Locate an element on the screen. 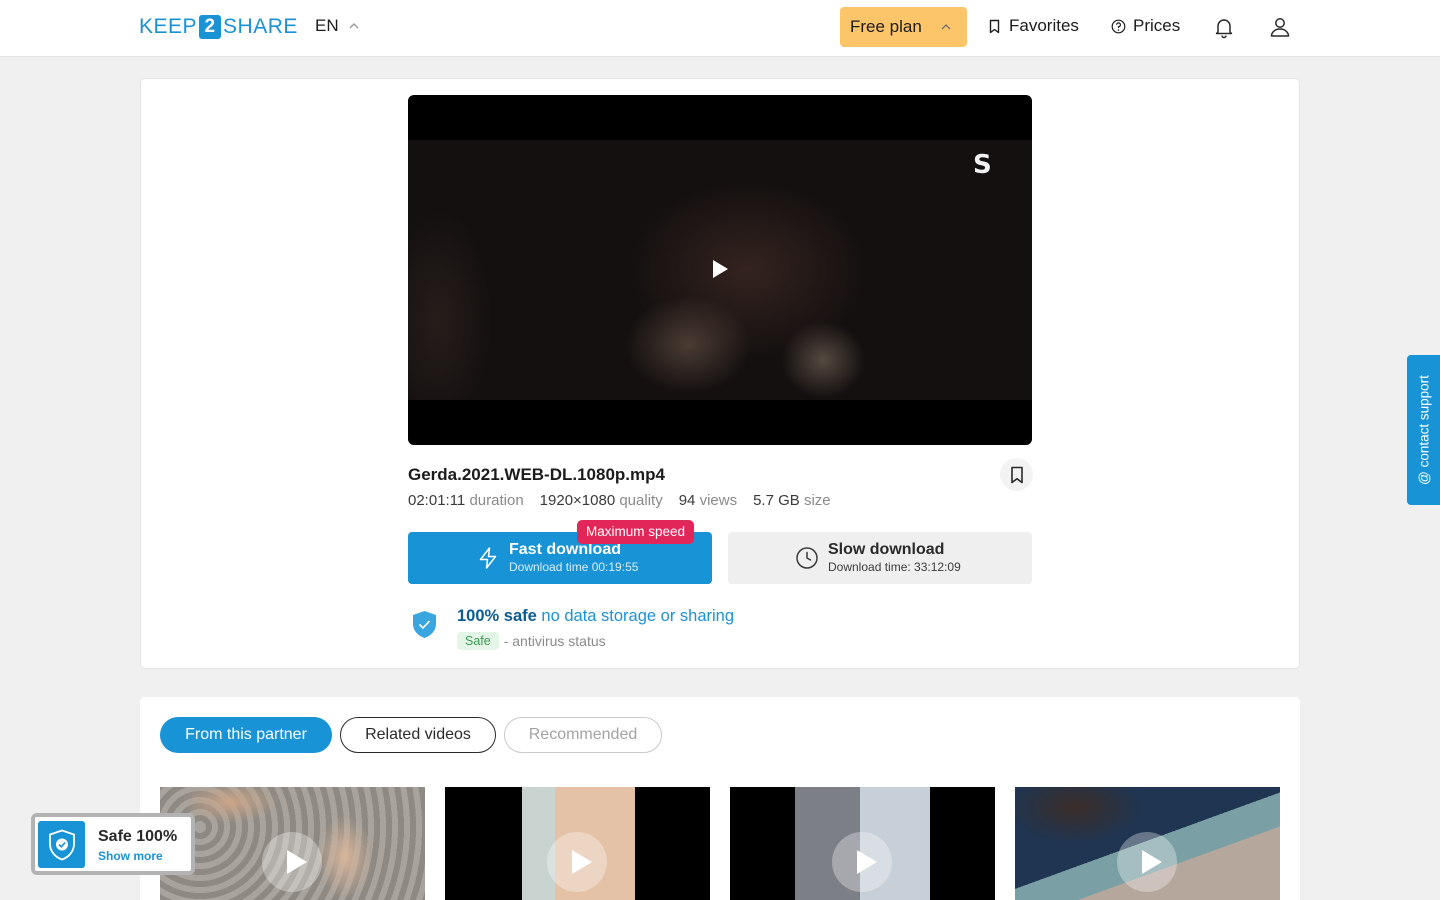  keep2share-logo: KEEP 2 SHARE is located at coordinates (218, 27).